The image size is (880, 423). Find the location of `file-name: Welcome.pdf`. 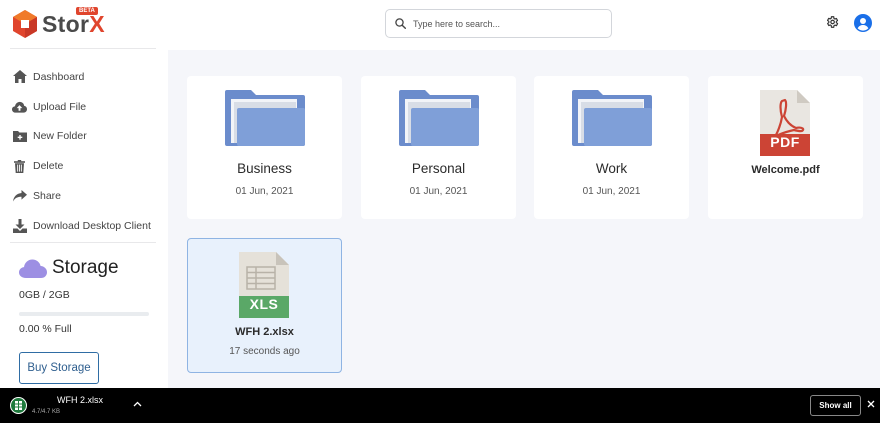

file-name: Welcome.pdf is located at coordinates (785, 170).